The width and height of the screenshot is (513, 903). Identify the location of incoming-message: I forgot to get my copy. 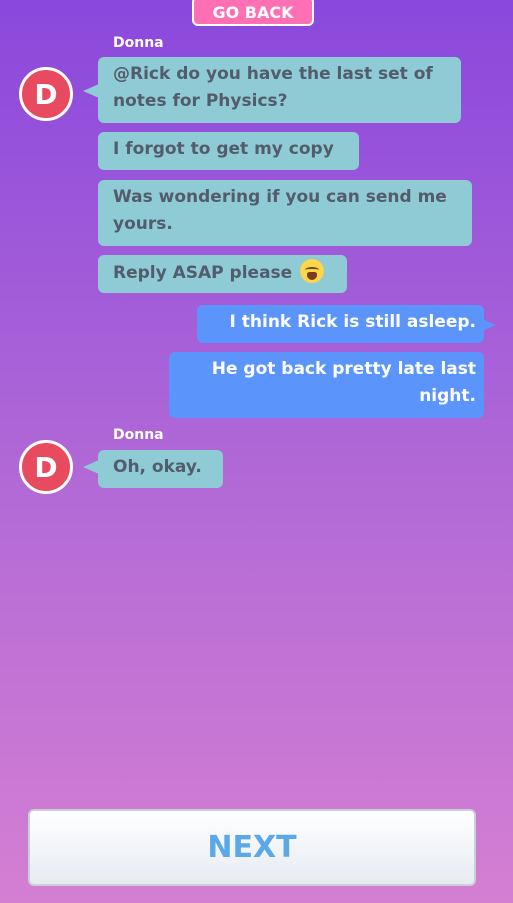
(228, 151).